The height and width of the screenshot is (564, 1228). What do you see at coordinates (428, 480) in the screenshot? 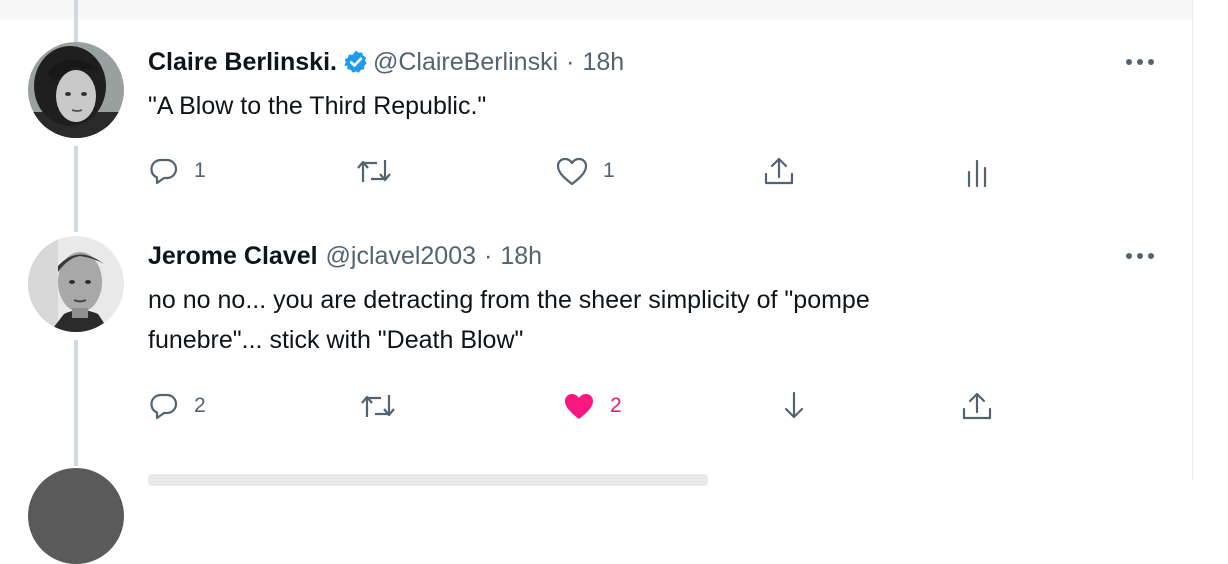
I see `next-tweet-header-clipped` at bounding box center [428, 480].